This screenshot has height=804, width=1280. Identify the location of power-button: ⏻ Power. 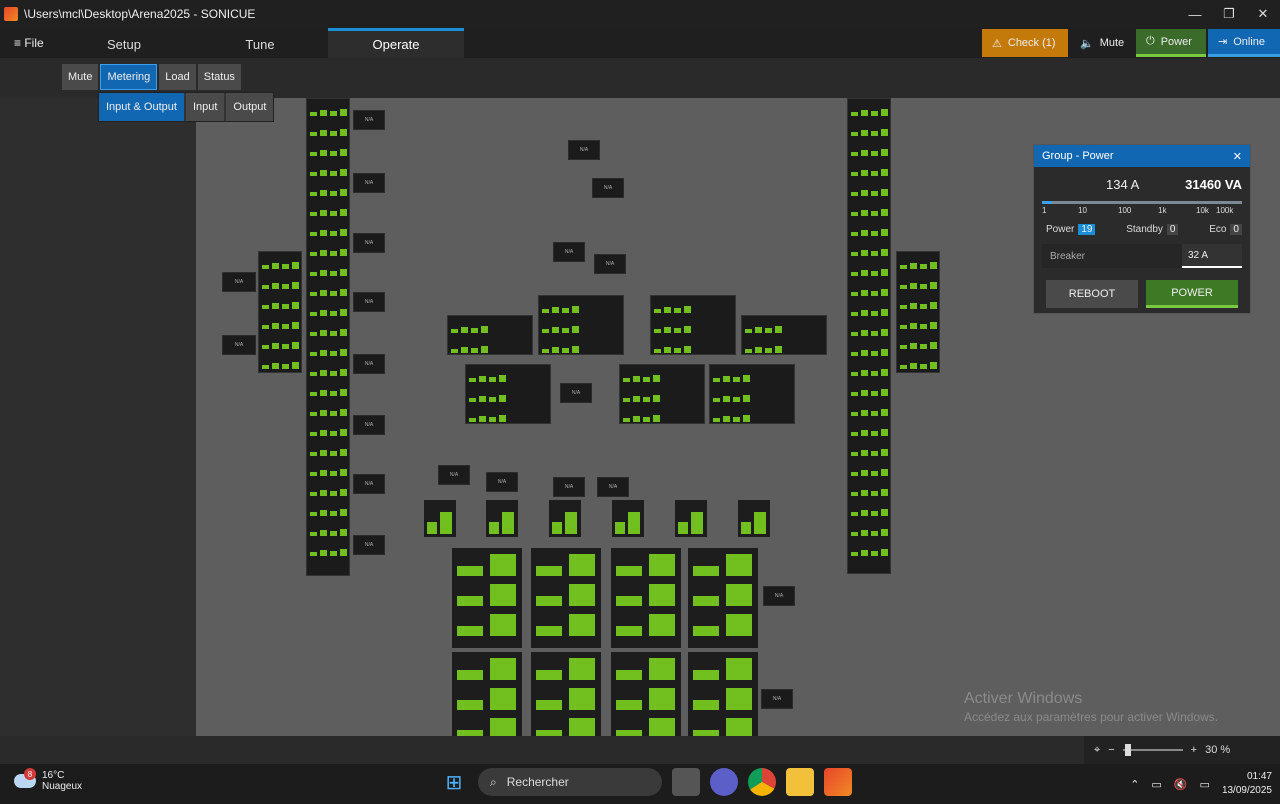
(1171, 43).